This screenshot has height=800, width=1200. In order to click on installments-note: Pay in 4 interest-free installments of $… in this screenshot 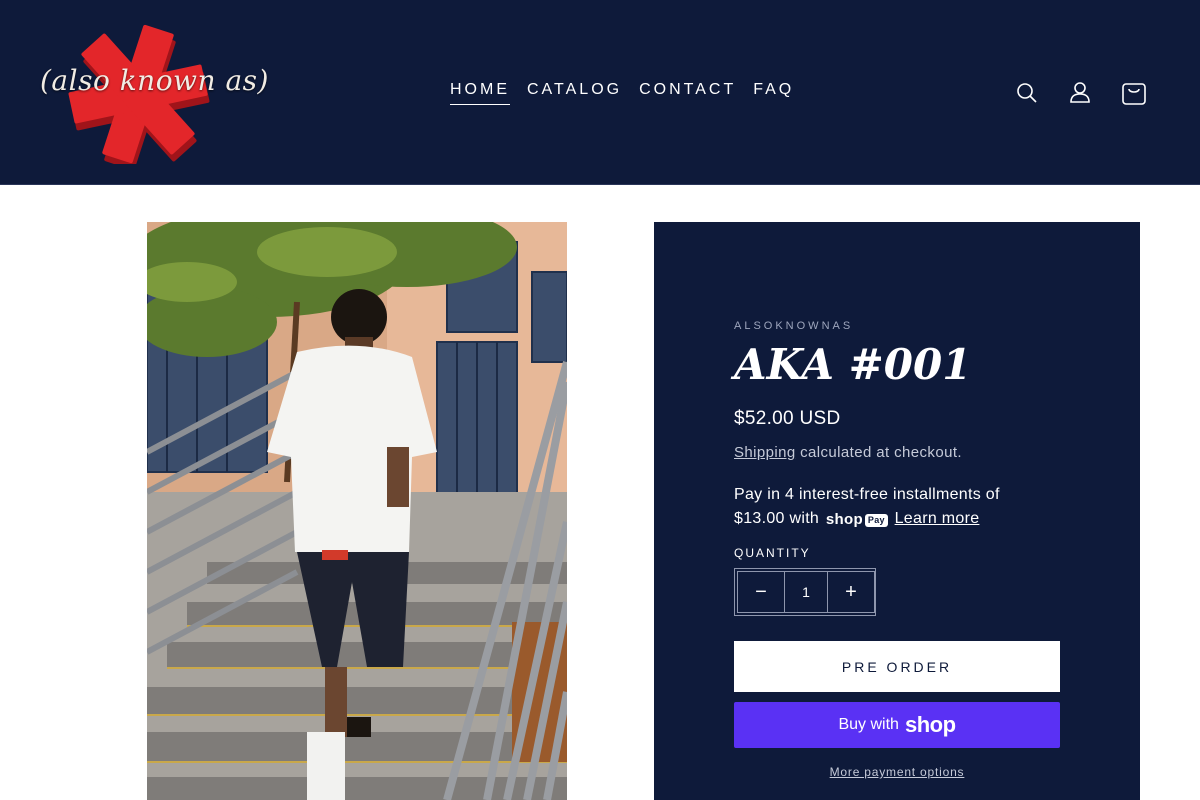, I will do `click(894, 507)`.